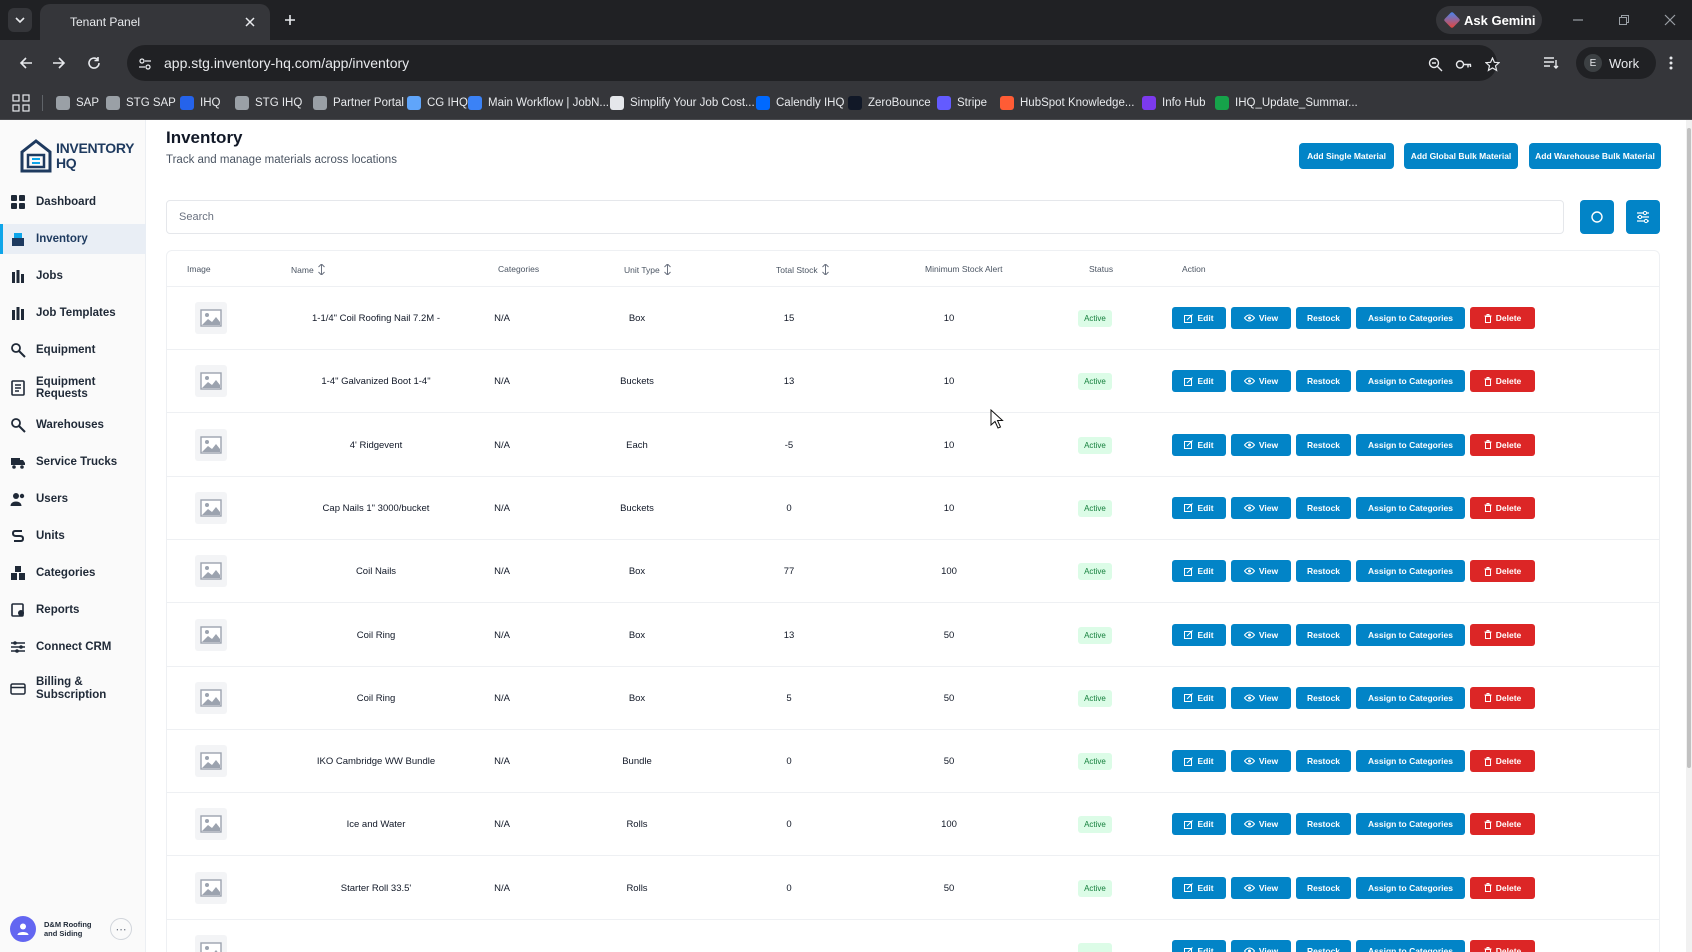 Image resolution: width=1692 pixels, height=952 pixels. What do you see at coordinates (73, 462) in the screenshot?
I see `sidebar-item-service-trucks: Service Trucks` at bounding box center [73, 462].